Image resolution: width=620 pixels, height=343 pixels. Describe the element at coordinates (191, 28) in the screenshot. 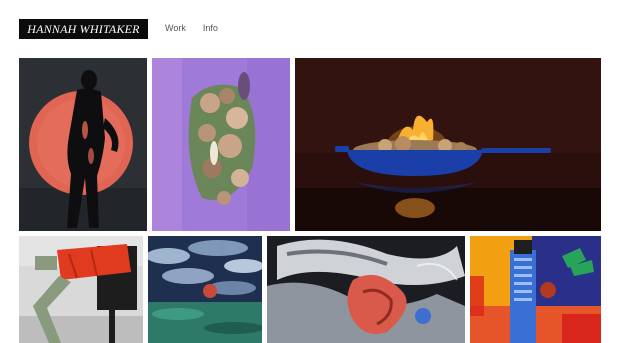

I see `main-nav: Work Info` at that location.